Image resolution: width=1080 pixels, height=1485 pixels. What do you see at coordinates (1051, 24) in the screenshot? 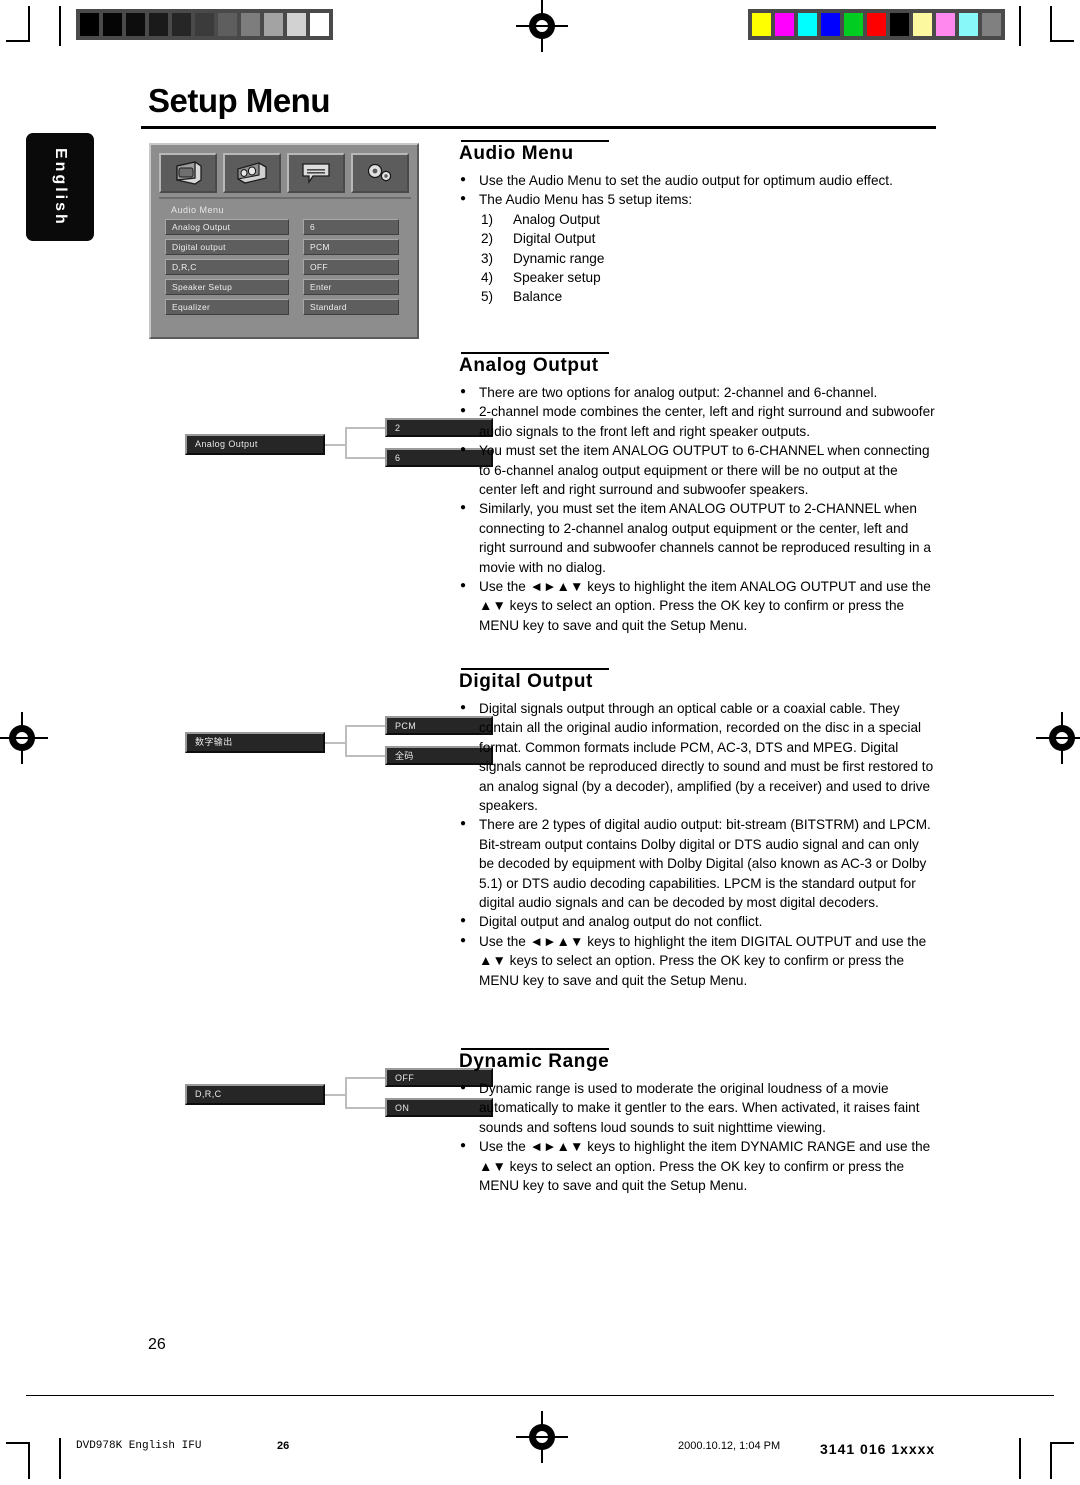
I see `crop-mark-top-right-v` at bounding box center [1051, 24].